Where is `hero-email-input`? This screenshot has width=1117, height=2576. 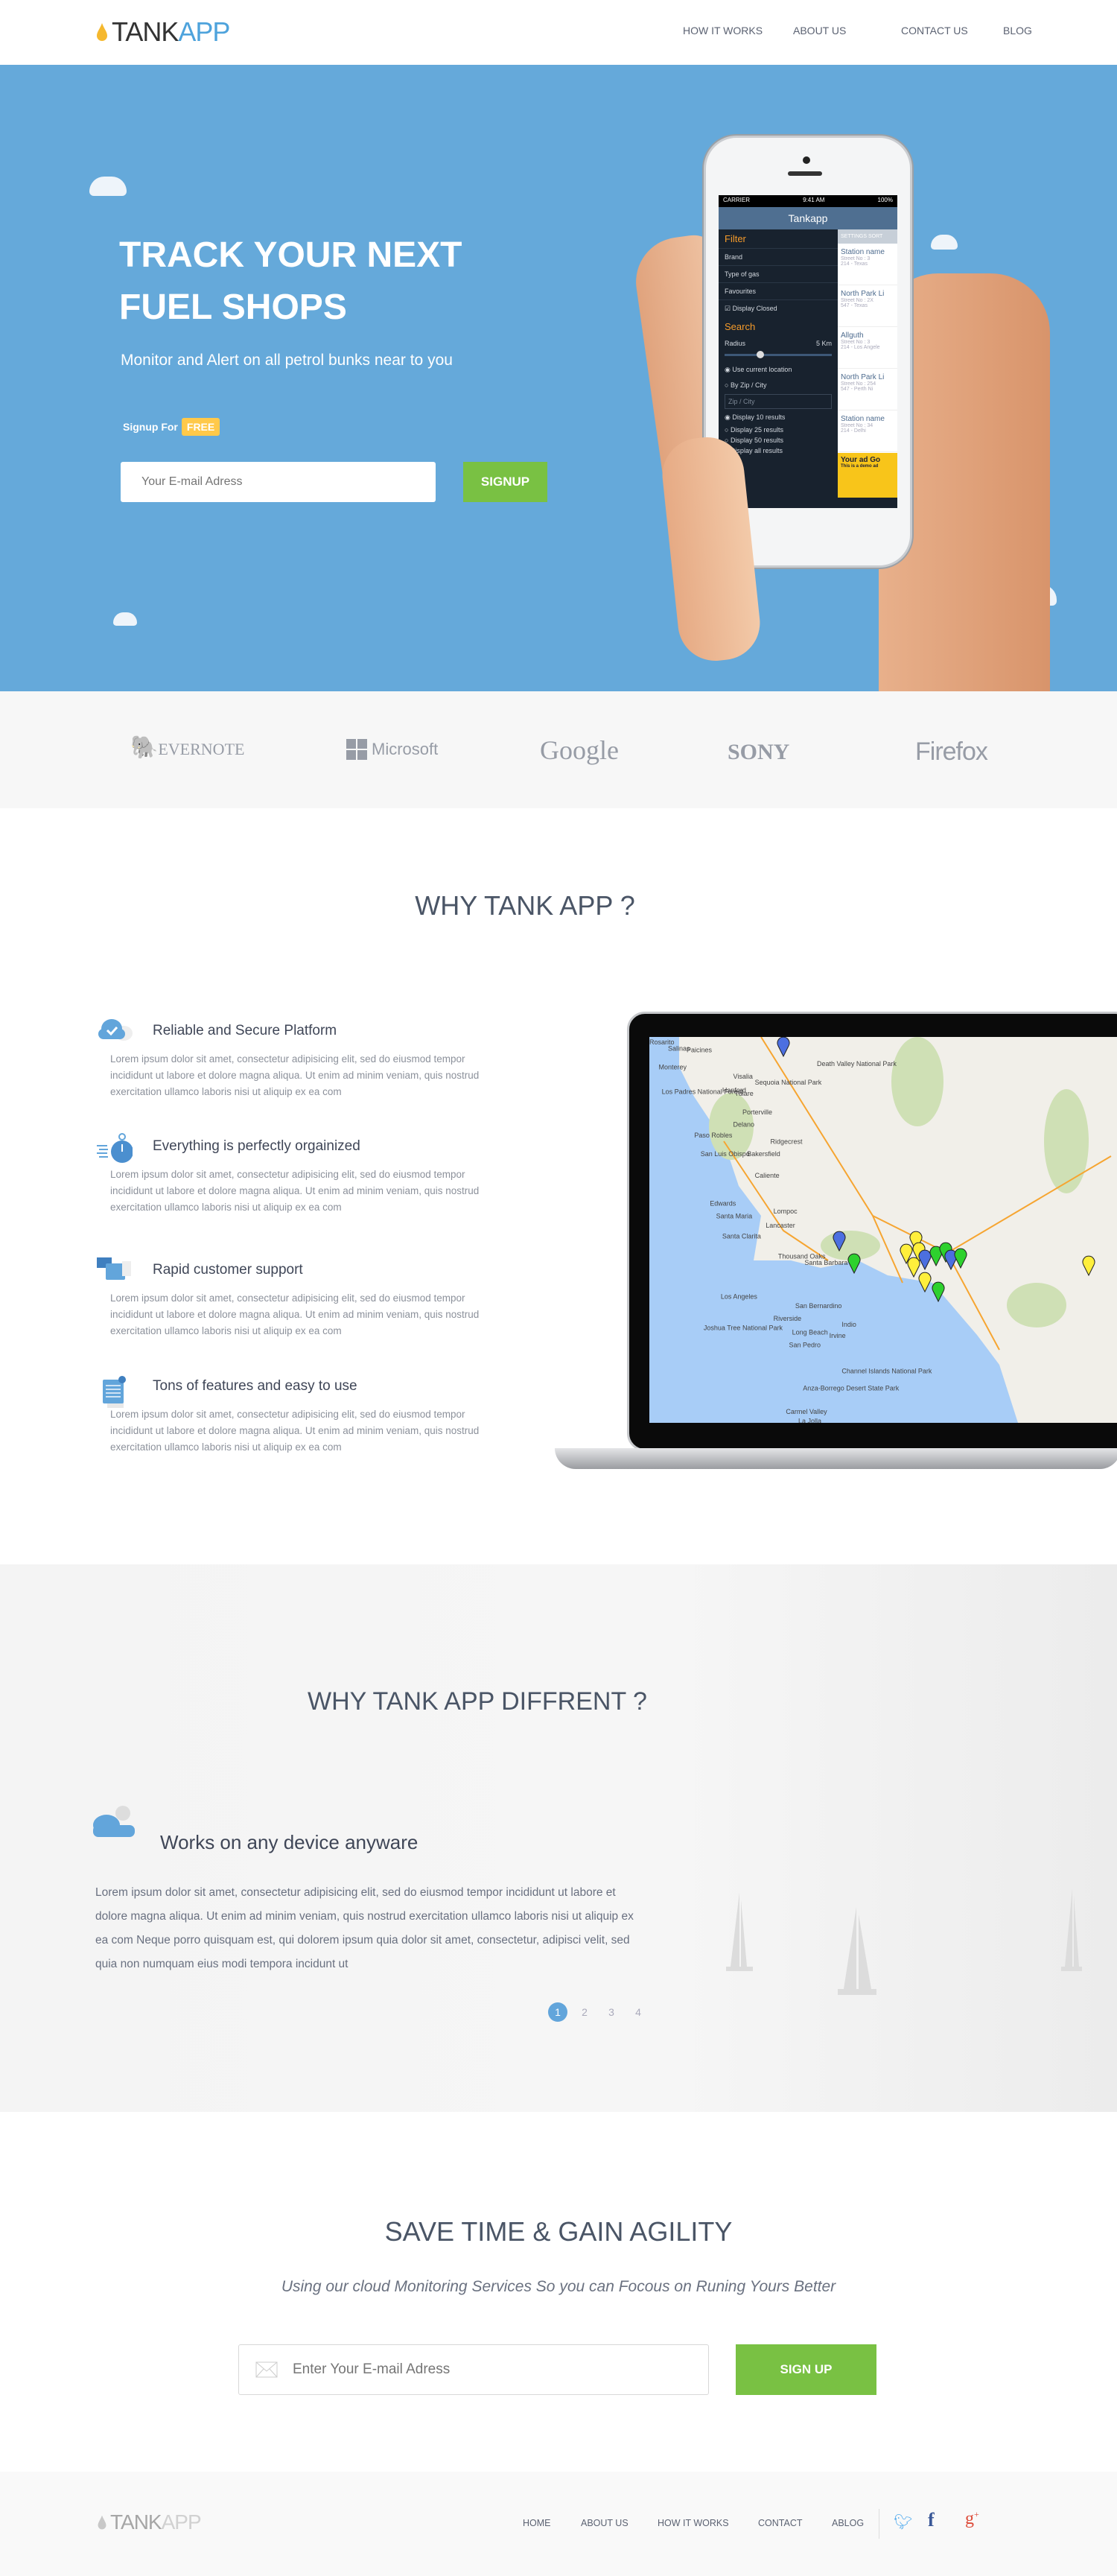 hero-email-input is located at coordinates (279, 482).